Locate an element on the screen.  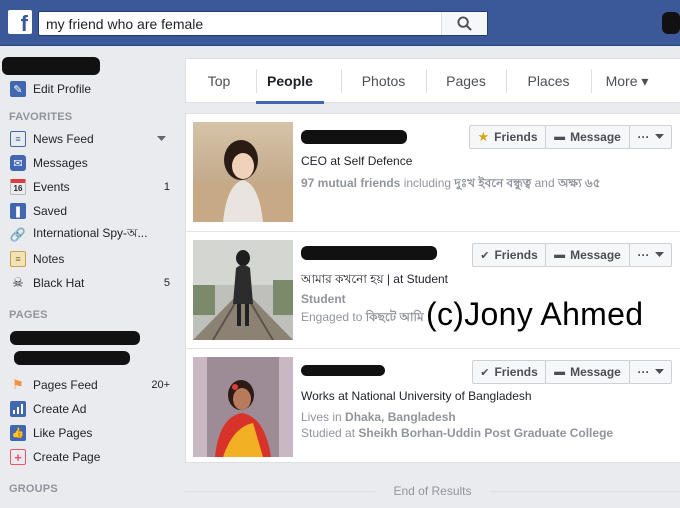
tab-more: More ▾ is located at coordinates (627, 81).